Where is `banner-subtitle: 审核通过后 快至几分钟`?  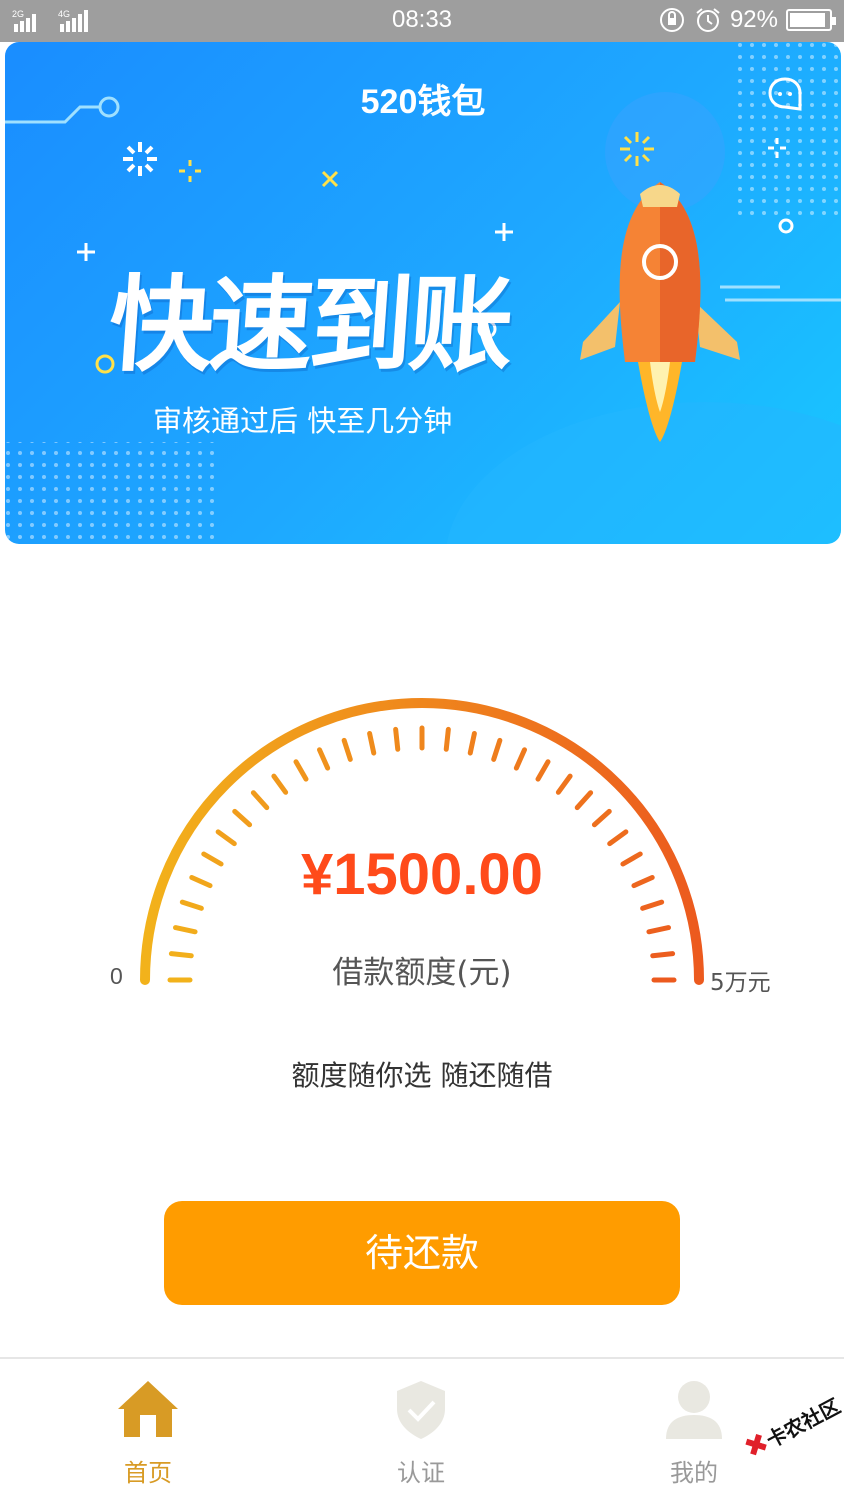 banner-subtitle: 审核通过后 快至几分钟 is located at coordinates (303, 421).